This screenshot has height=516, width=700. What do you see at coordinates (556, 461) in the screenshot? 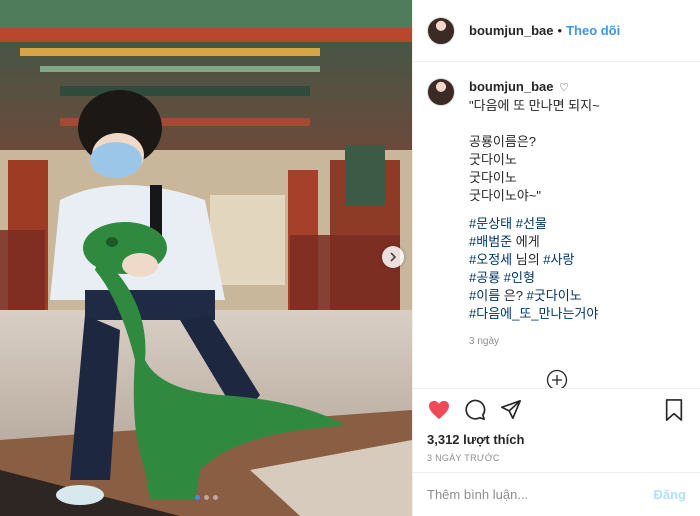
I see `post-date: 3 NGÀY TRƯỚC` at bounding box center [556, 461].